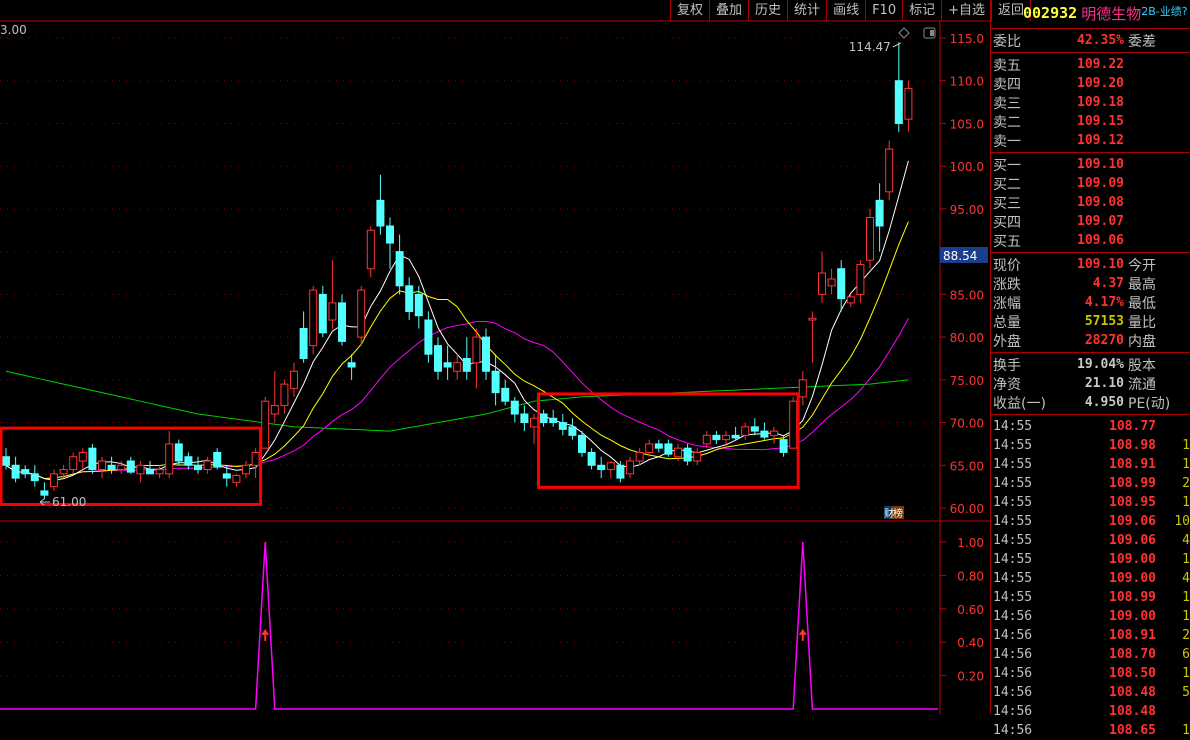  Describe the element at coordinates (923, 10) in the screenshot. I see `toolbar-button: 标记` at that location.